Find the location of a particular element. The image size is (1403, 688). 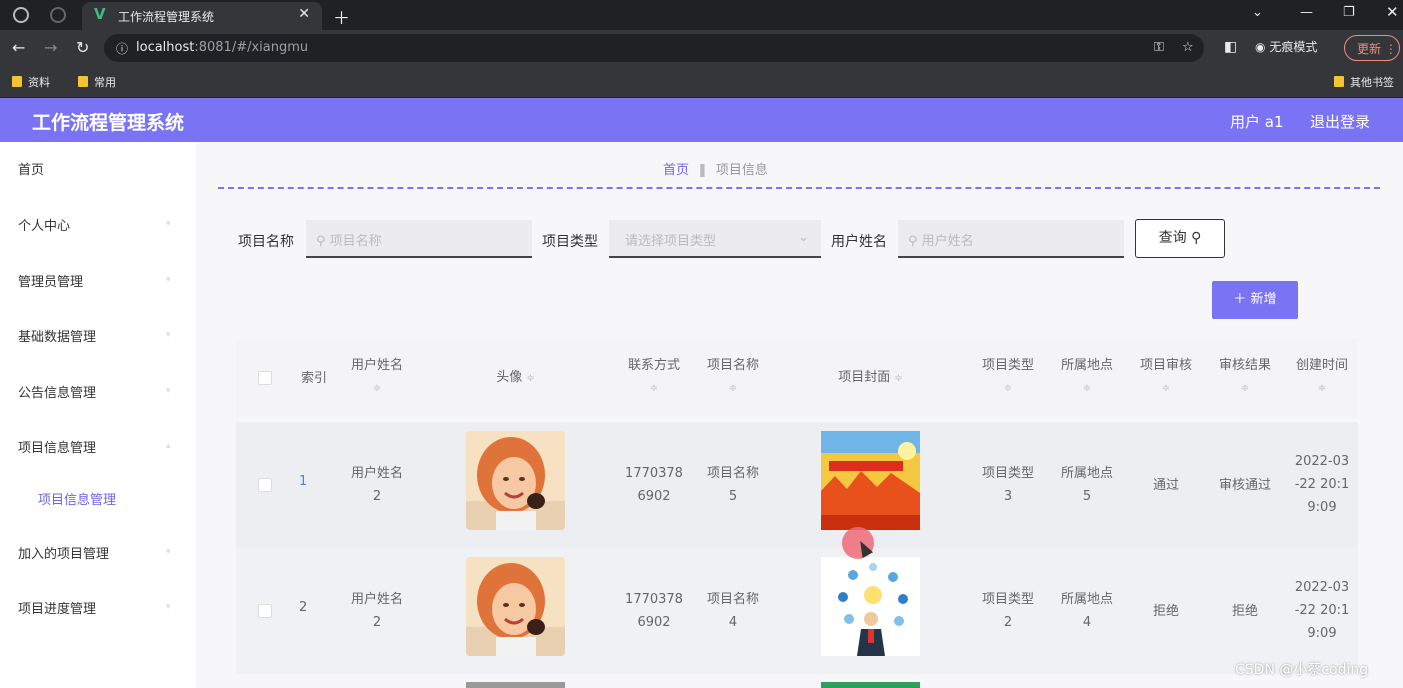

project-name-input: ⚲ 项目名称 is located at coordinates (419, 239).